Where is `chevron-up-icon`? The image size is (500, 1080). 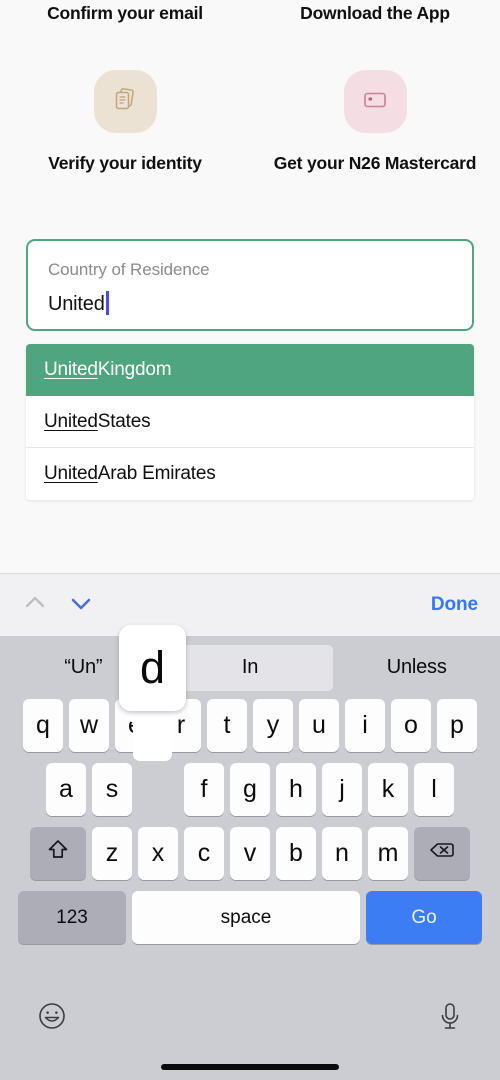 chevron-up-icon is located at coordinates (35, 605).